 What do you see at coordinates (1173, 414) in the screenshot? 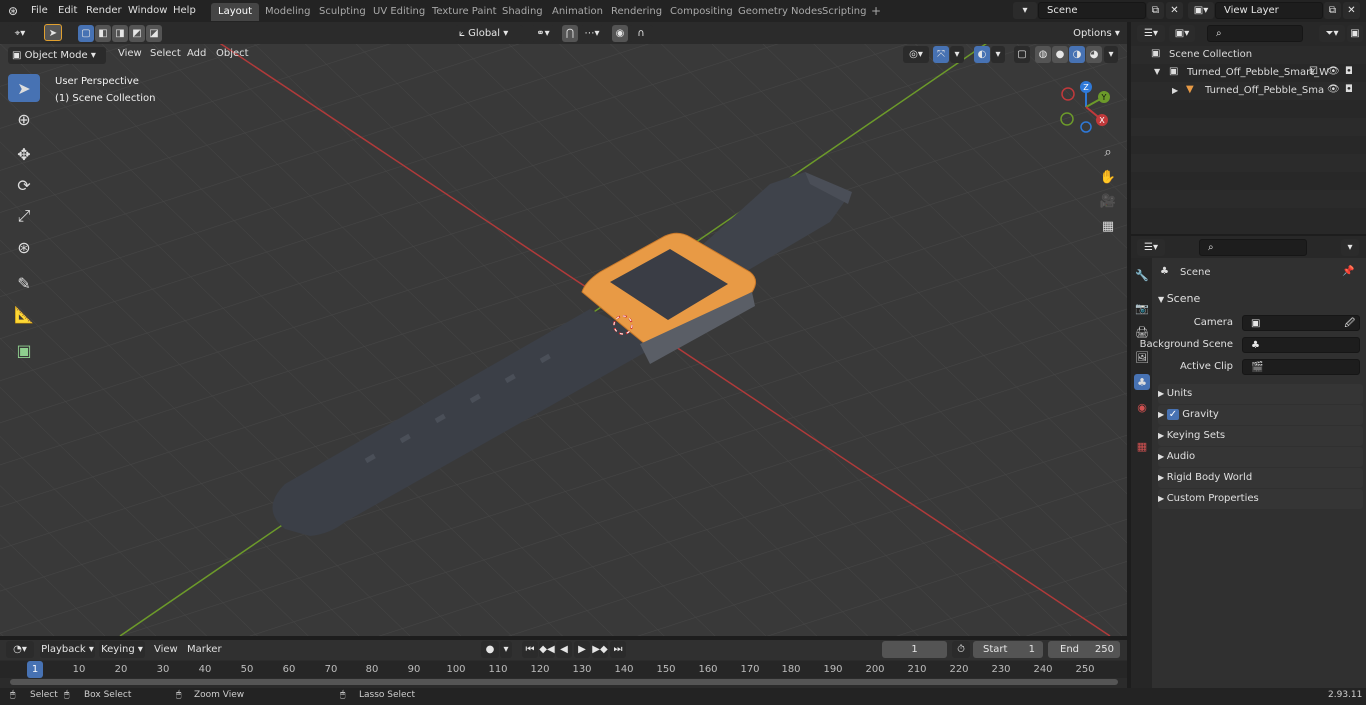
I see `gravity-checkbox: ✓` at bounding box center [1173, 414].